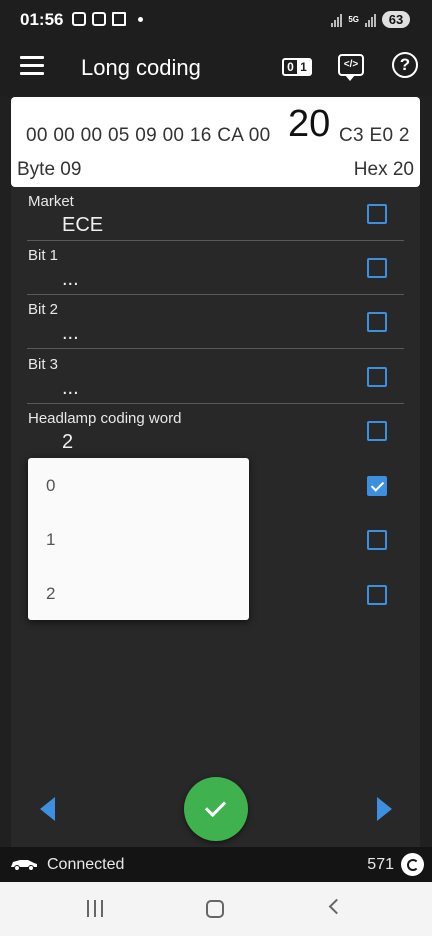 This screenshot has width=432, height=936. I want to click on item-checkbox-checked, so click(377, 486).